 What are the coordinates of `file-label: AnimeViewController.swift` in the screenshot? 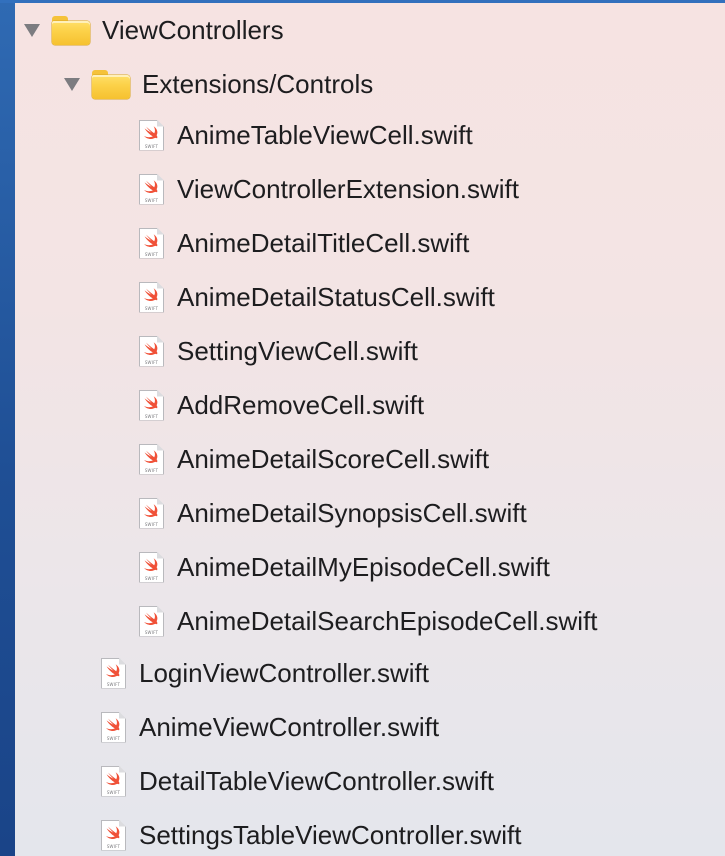 It's located at (289, 727).